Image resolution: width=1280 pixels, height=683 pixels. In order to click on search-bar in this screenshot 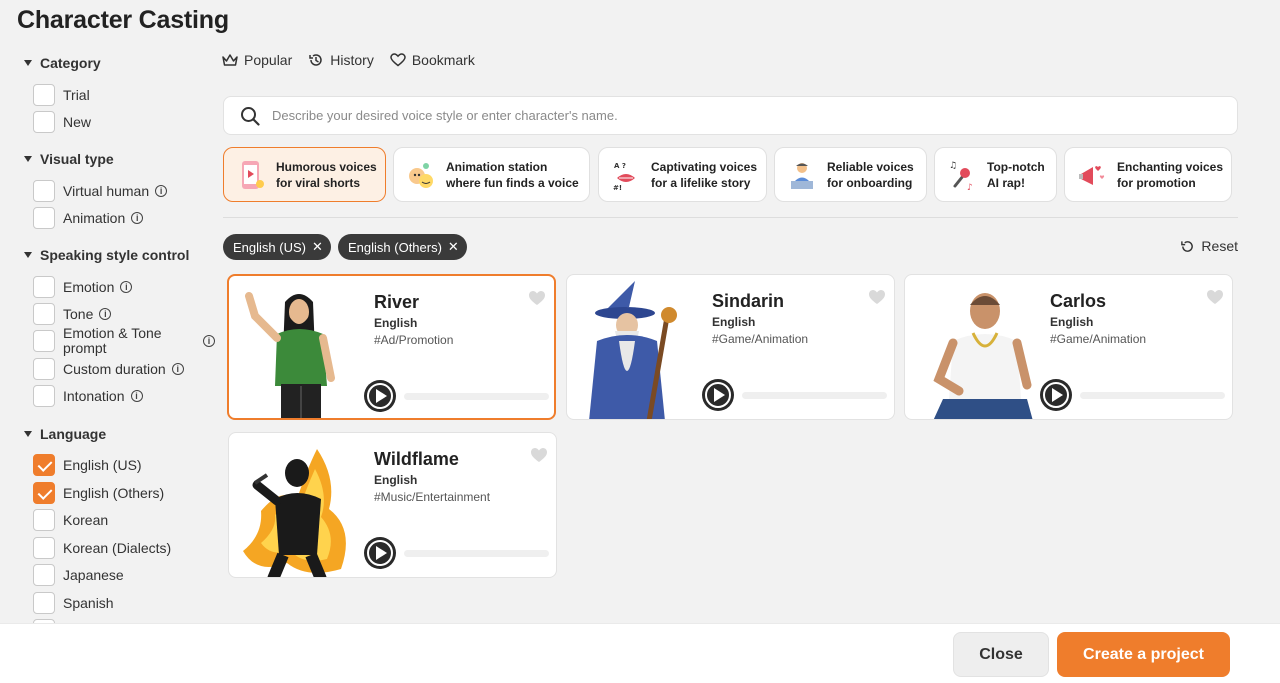, I will do `click(730, 115)`.